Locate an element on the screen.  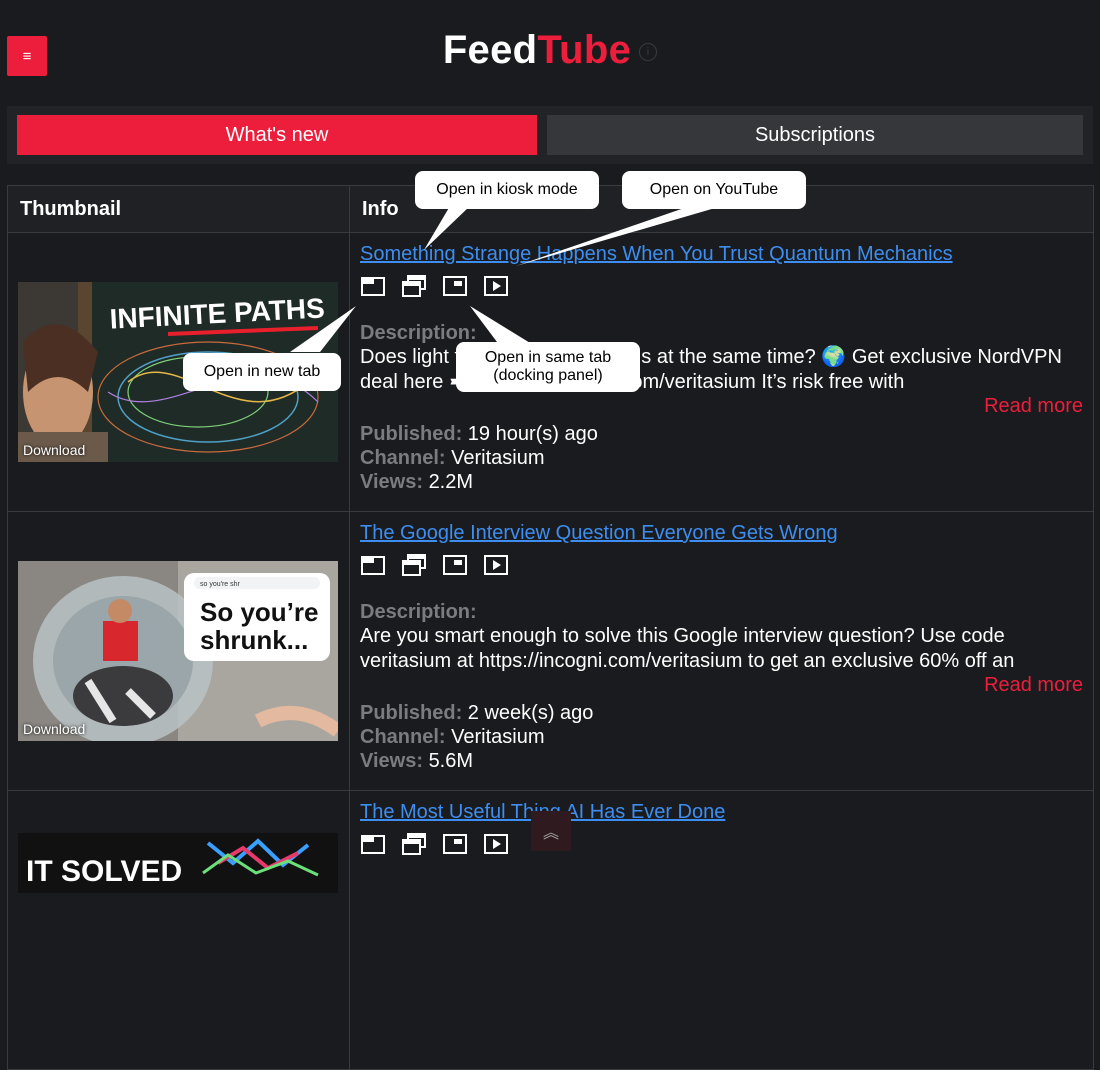
views-row: Views: 5.6M is located at coordinates (721, 761).